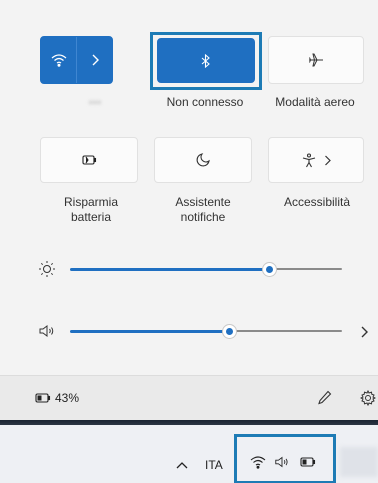 This screenshot has width=378, height=483. I want to click on battery-saver-tile, so click(89, 160).